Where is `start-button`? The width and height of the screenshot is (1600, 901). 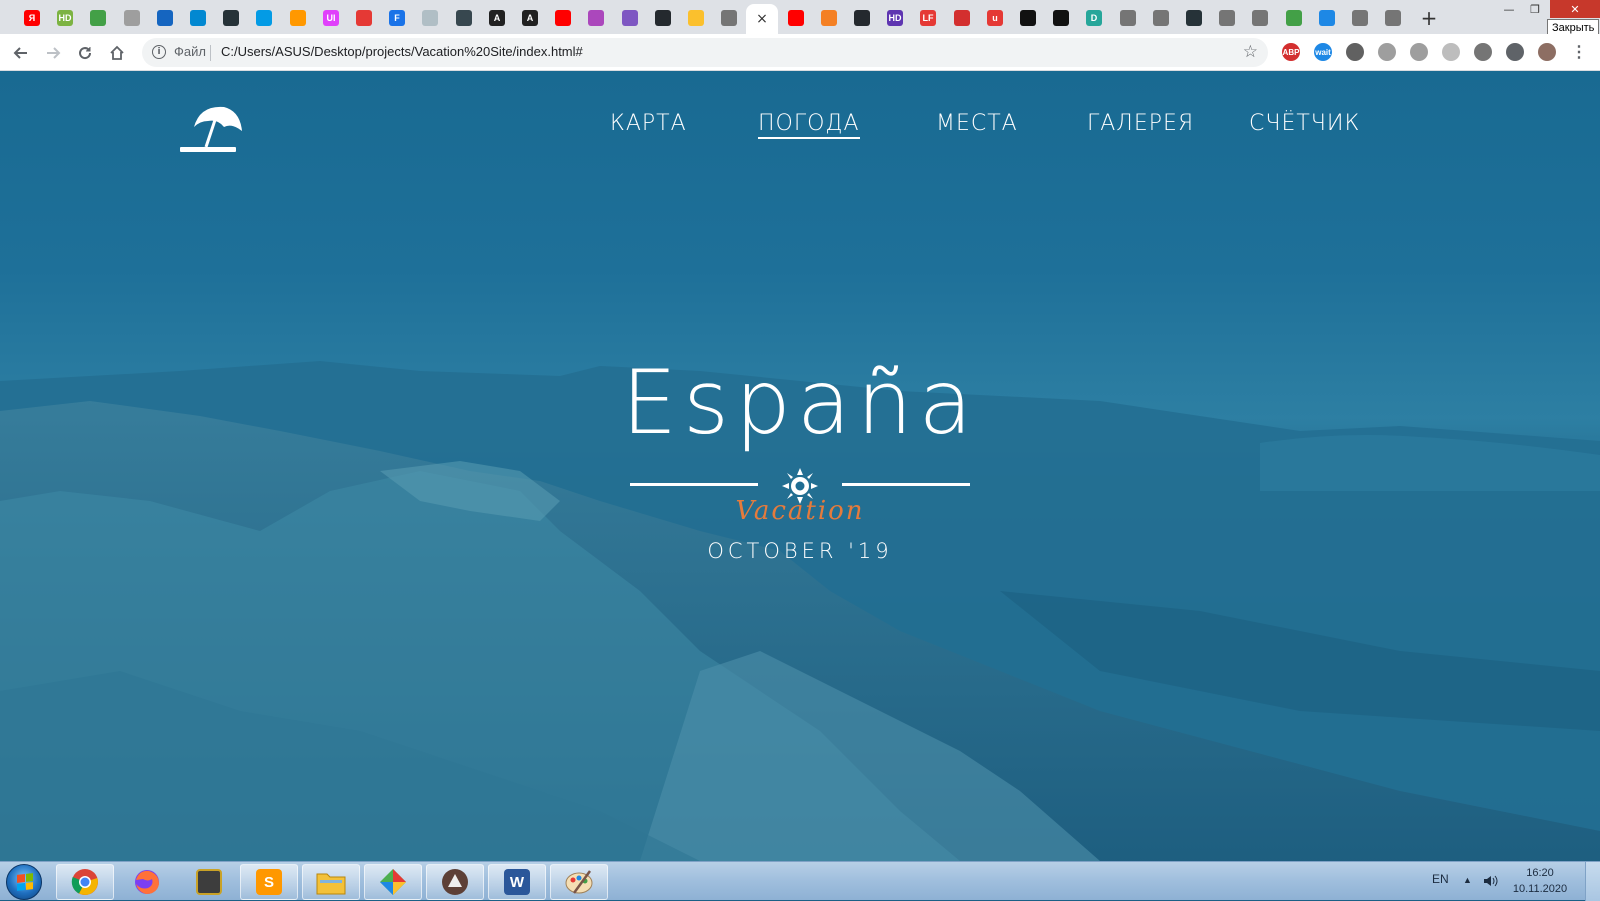
start-button is located at coordinates (24, 882).